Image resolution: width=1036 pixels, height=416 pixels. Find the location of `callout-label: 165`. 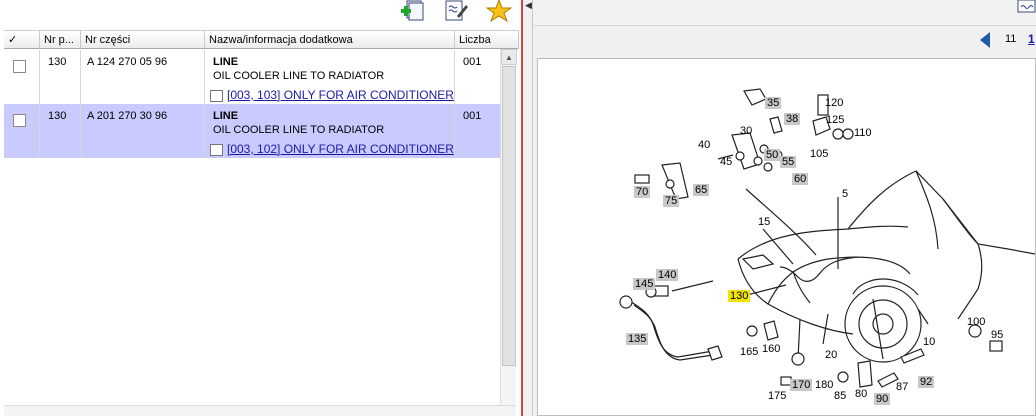

callout-label: 165 is located at coordinates (749, 352).